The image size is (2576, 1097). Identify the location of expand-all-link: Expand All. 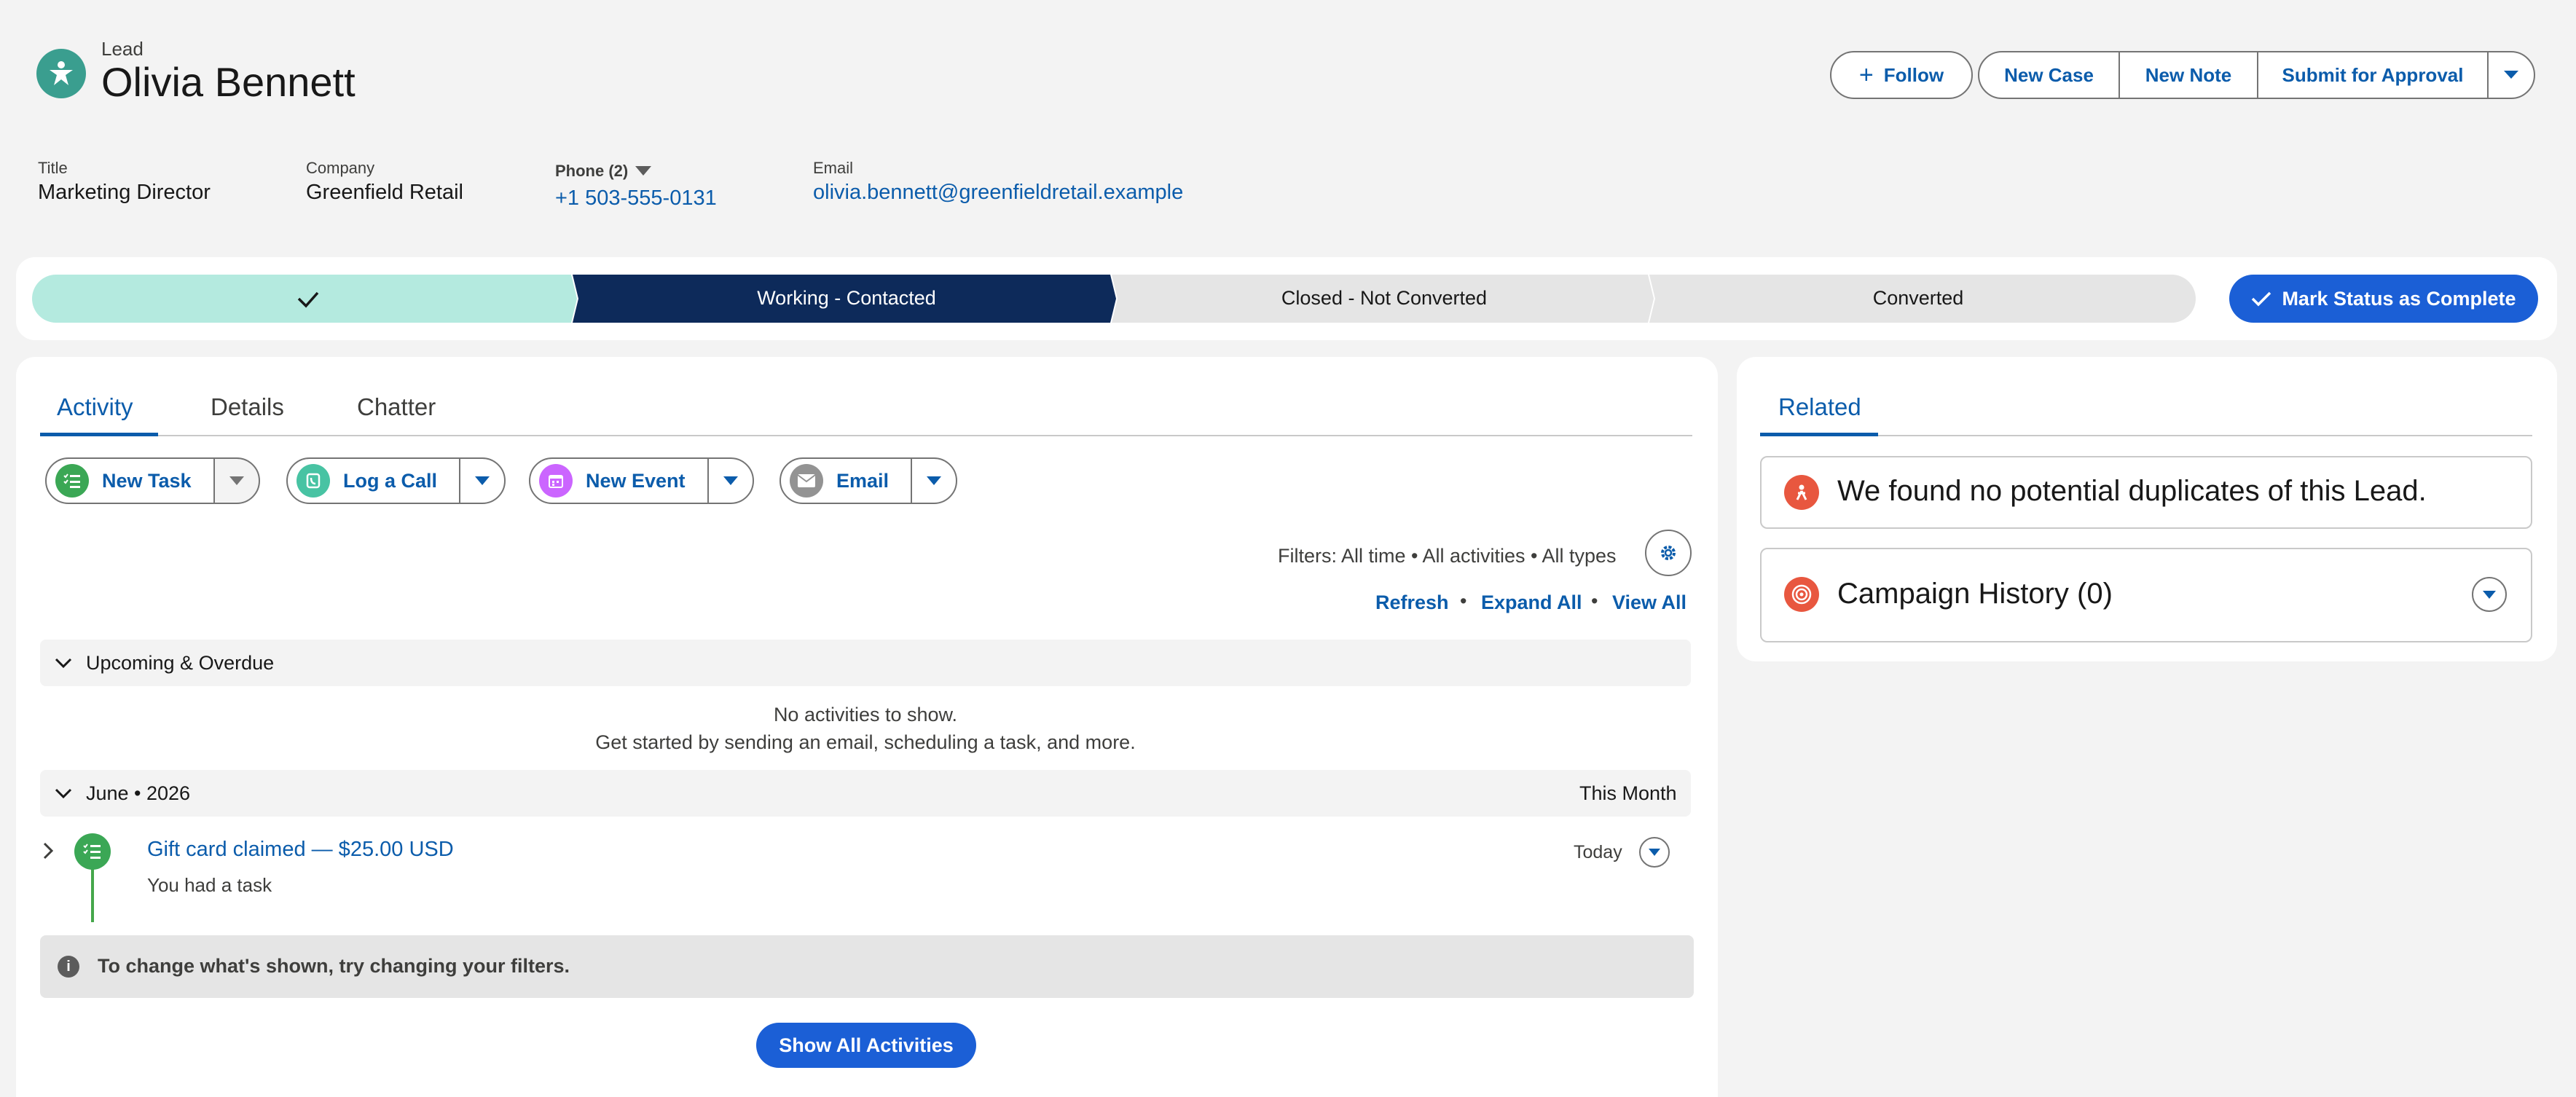
(1531, 602).